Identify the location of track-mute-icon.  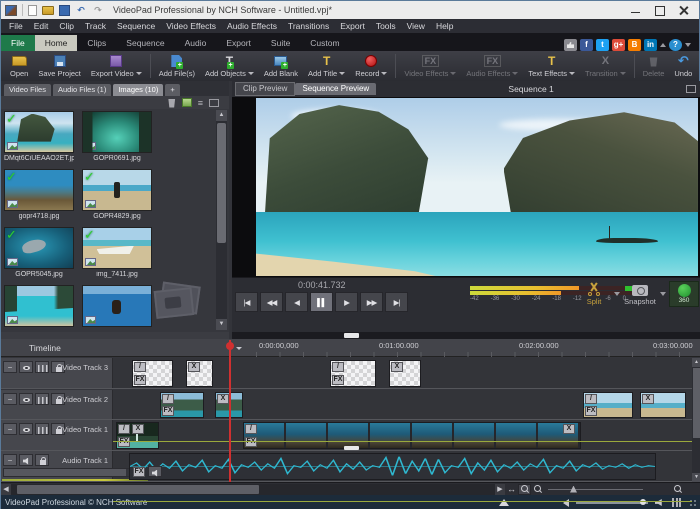
(26, 460).